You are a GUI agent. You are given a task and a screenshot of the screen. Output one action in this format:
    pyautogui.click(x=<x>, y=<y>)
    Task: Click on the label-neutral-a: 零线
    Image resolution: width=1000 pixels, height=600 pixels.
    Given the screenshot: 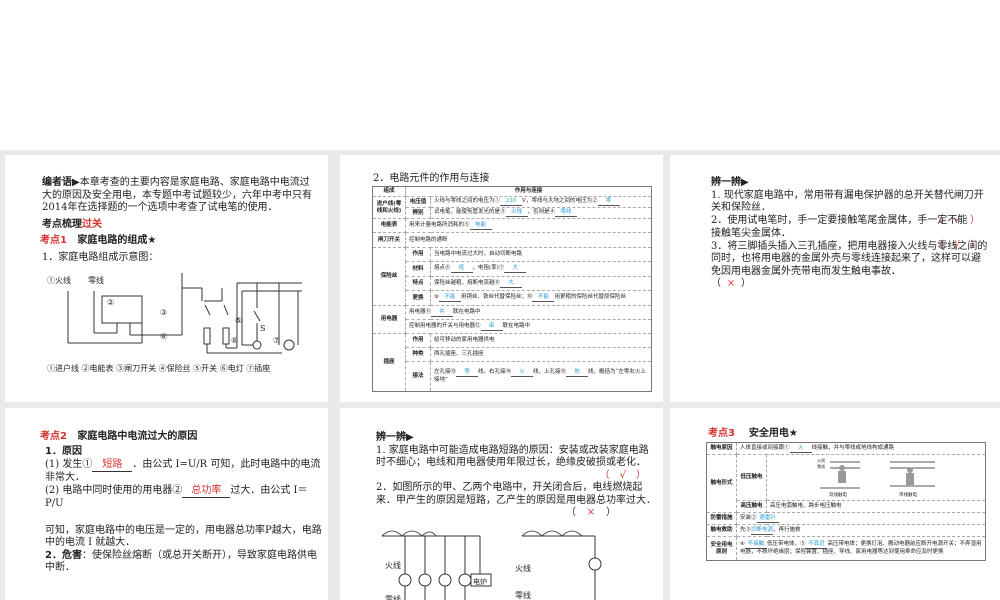 What is the action you would take?
    pyautogui.click(x=393, y=597)
    